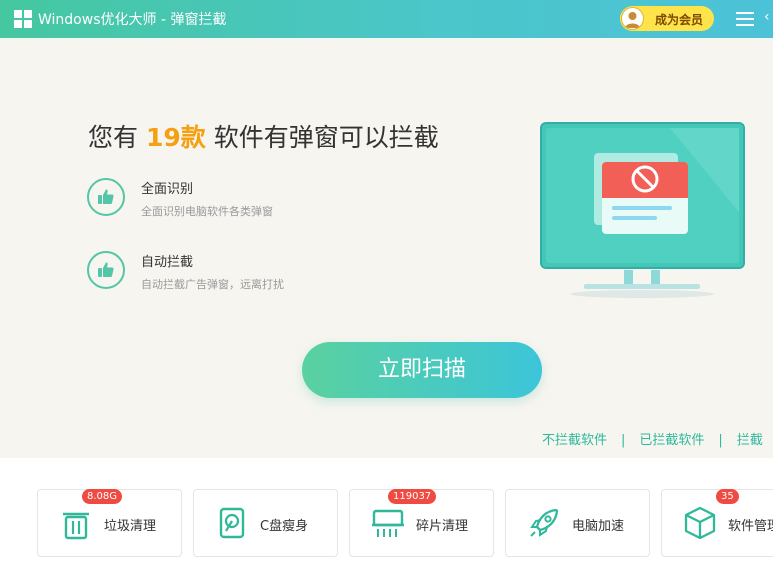 The height and width of the screenshot is (579, 773). What do you see at coordinates (544, 522) in the screenshot?
I see `rocket-icon` at bounding box center [544, 522].